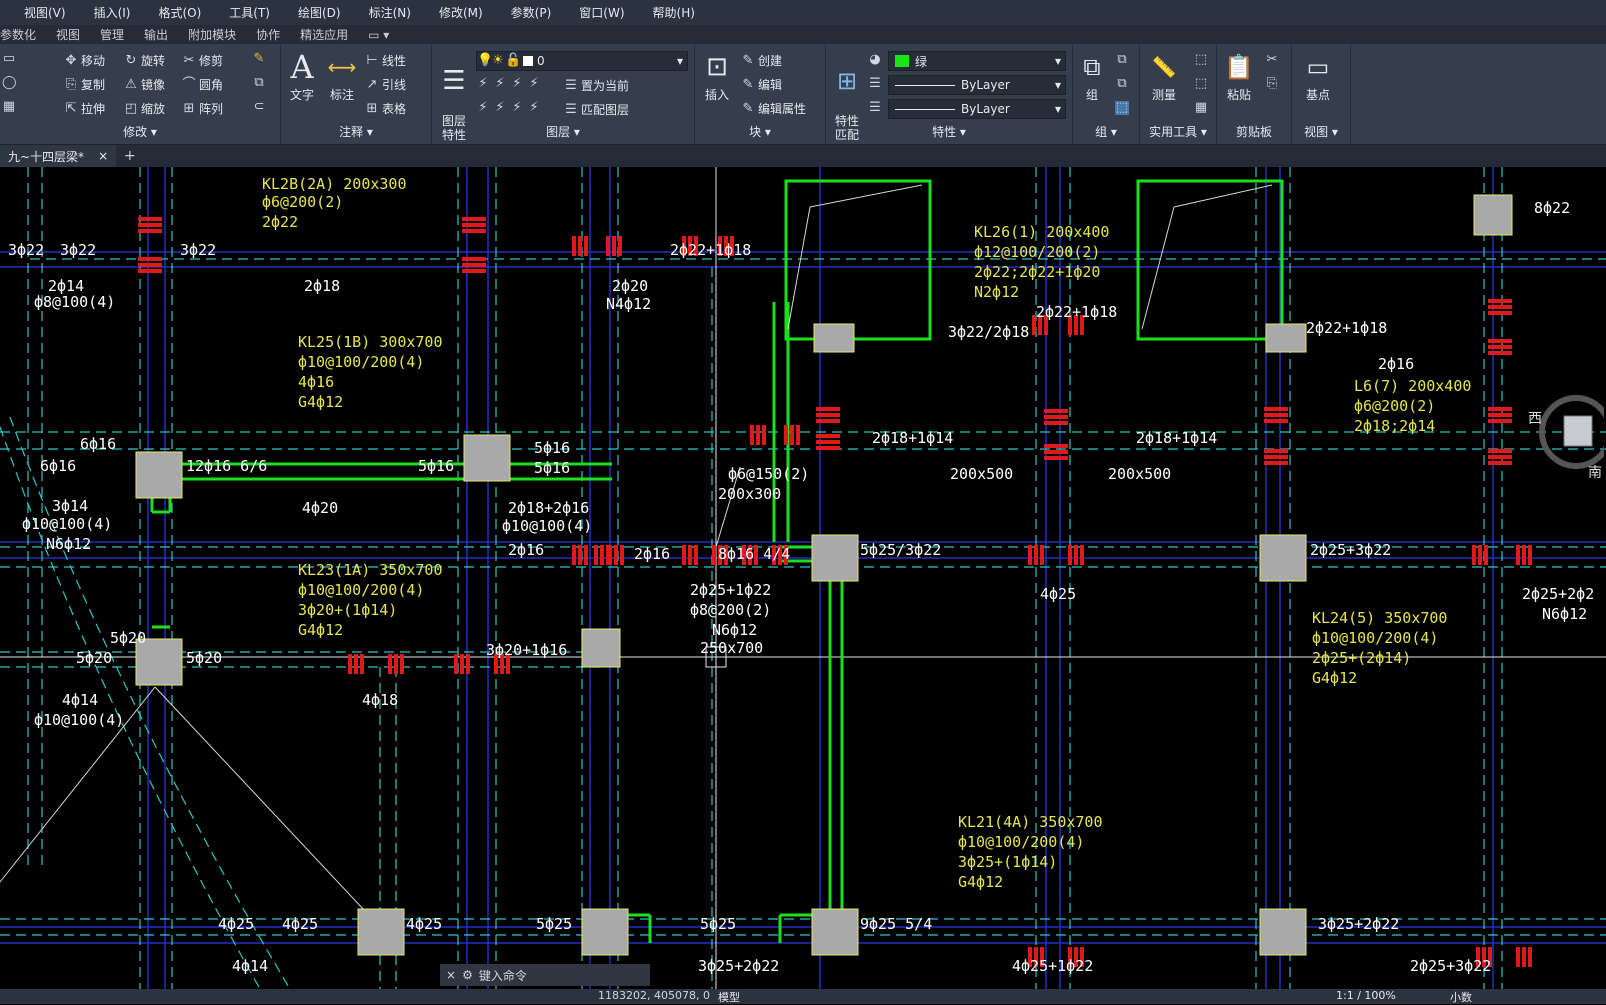 This screenshot has width=1606, height=1005. I want to click on menu-insert: 插入(I), so click(112, 12).